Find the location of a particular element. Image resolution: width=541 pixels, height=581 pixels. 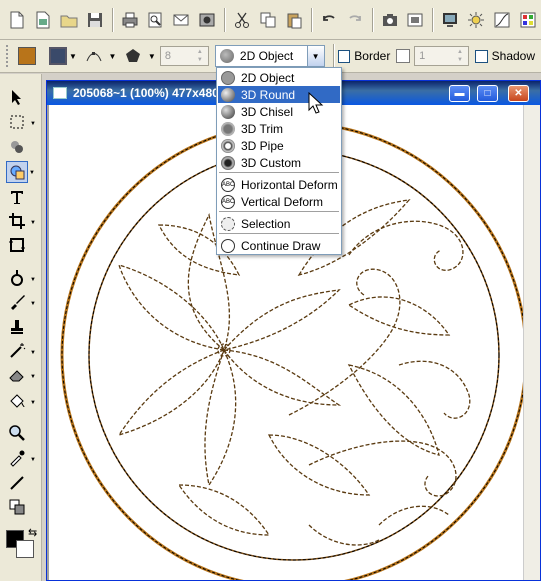

border-color-swatch is located at coordinates (403, 56).